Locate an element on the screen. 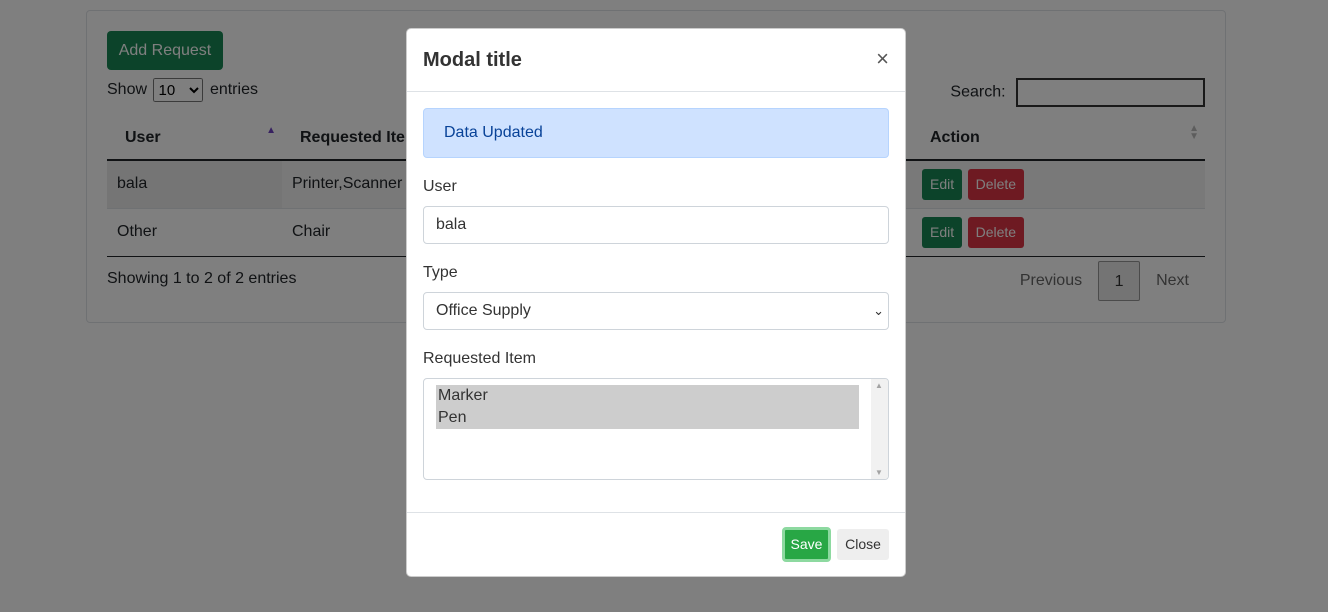 The image size is (1328, 612). user-input: bala is located at coordinates (656, 225).